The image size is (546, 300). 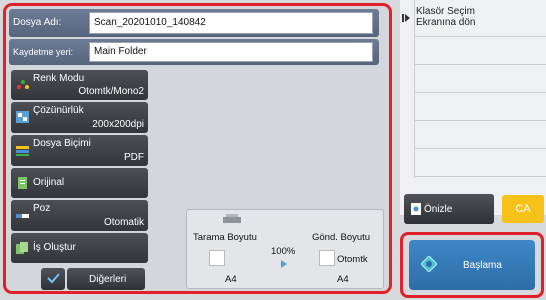 What do you see at coordinates (22, 84) in the screenshot?
I see `color-mode-icon` at bounding box center [22, 84].